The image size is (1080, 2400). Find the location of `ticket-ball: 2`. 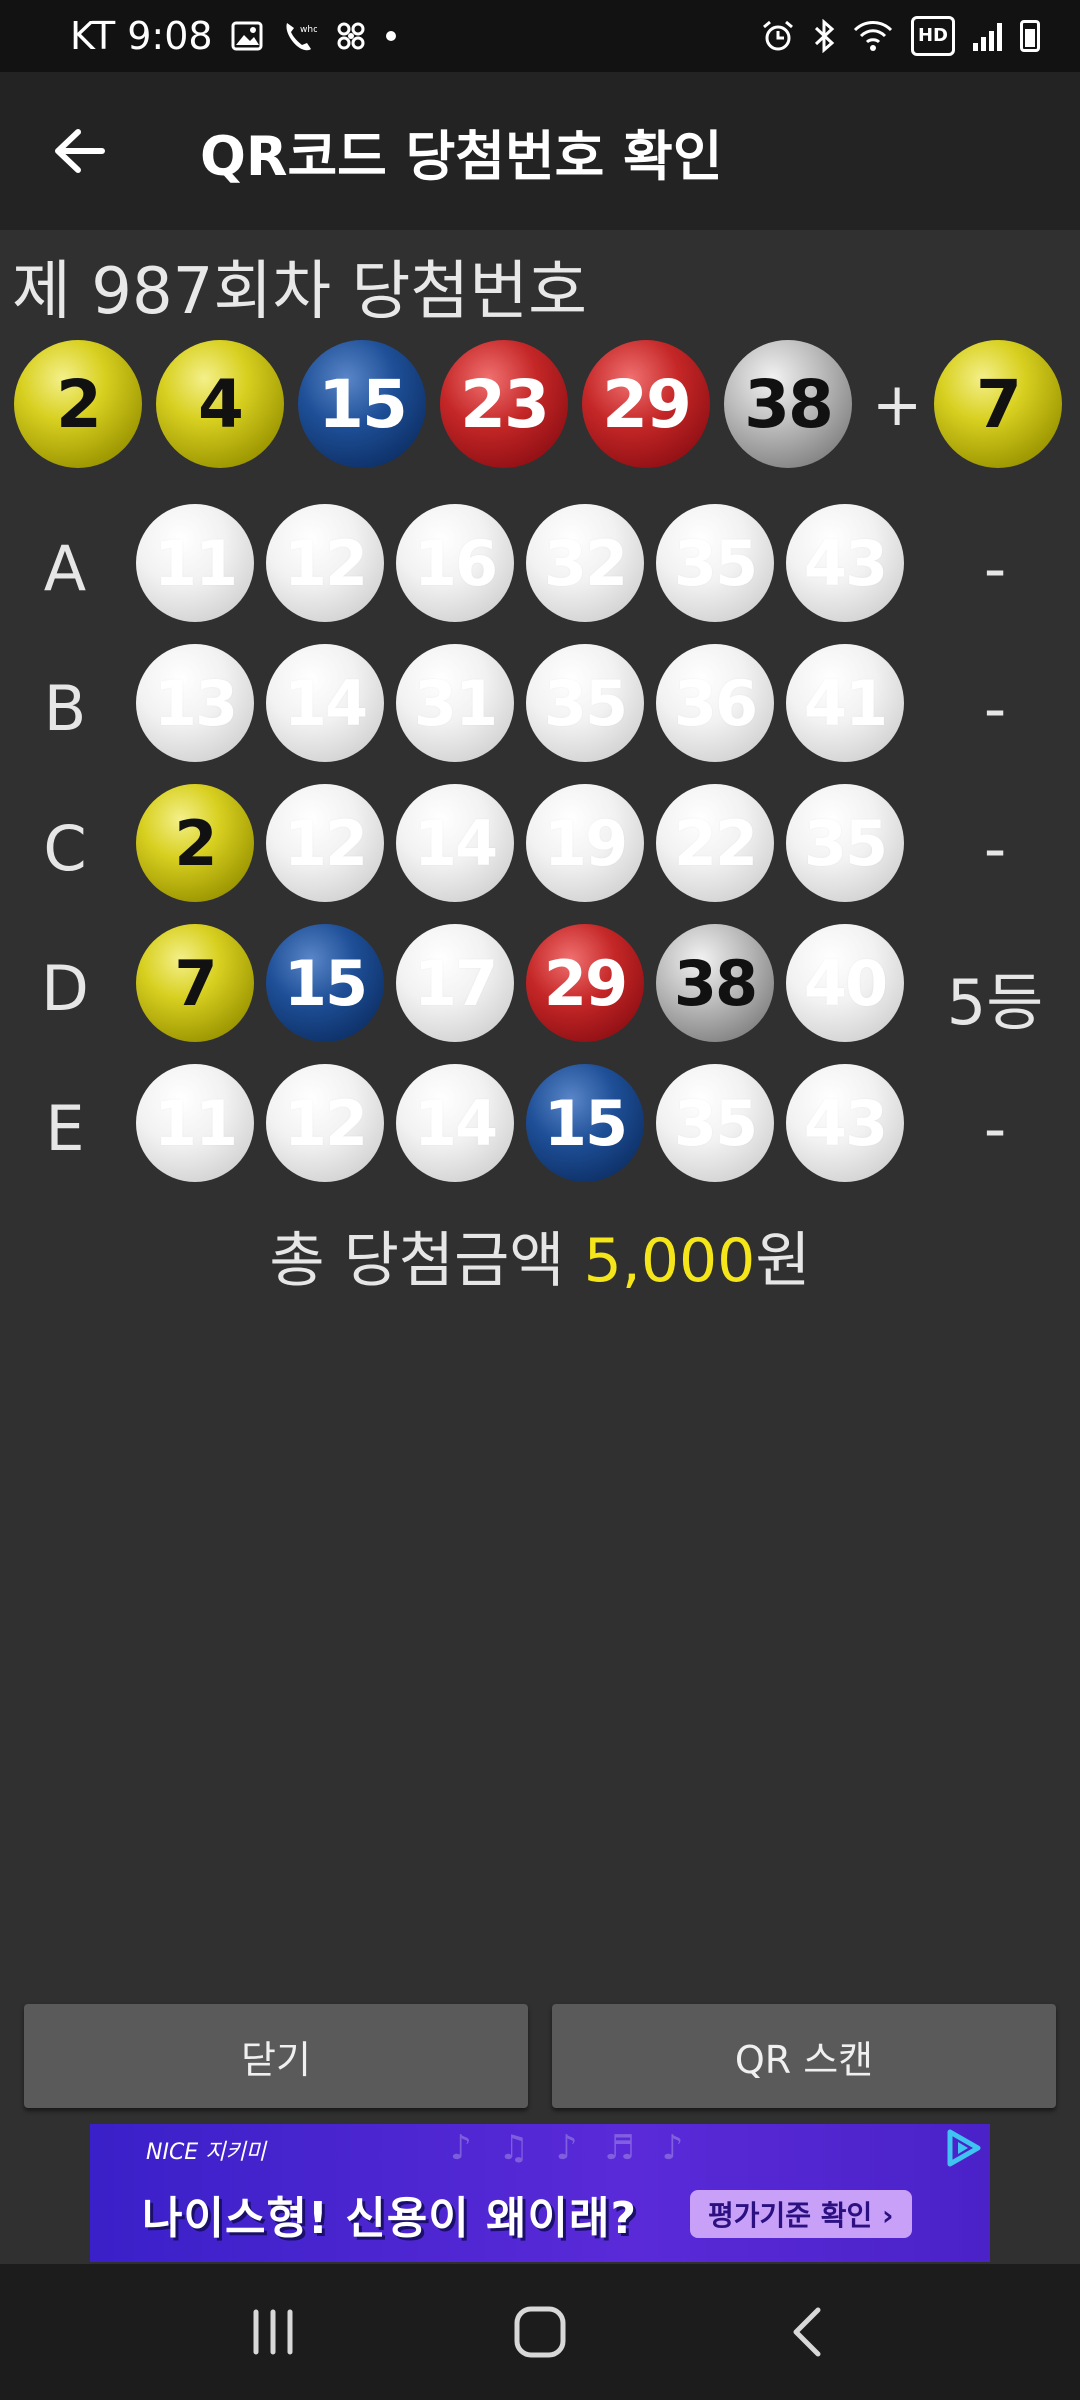

ticket-ball: 2 is located at coordinates (195, 843).